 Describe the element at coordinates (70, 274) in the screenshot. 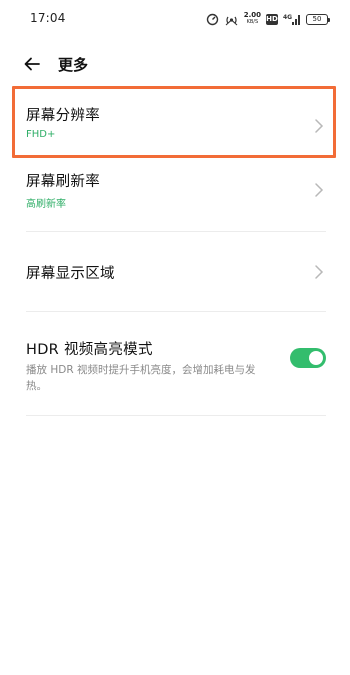

I see `setting-item-label: 屏幕显示区域` at that location.